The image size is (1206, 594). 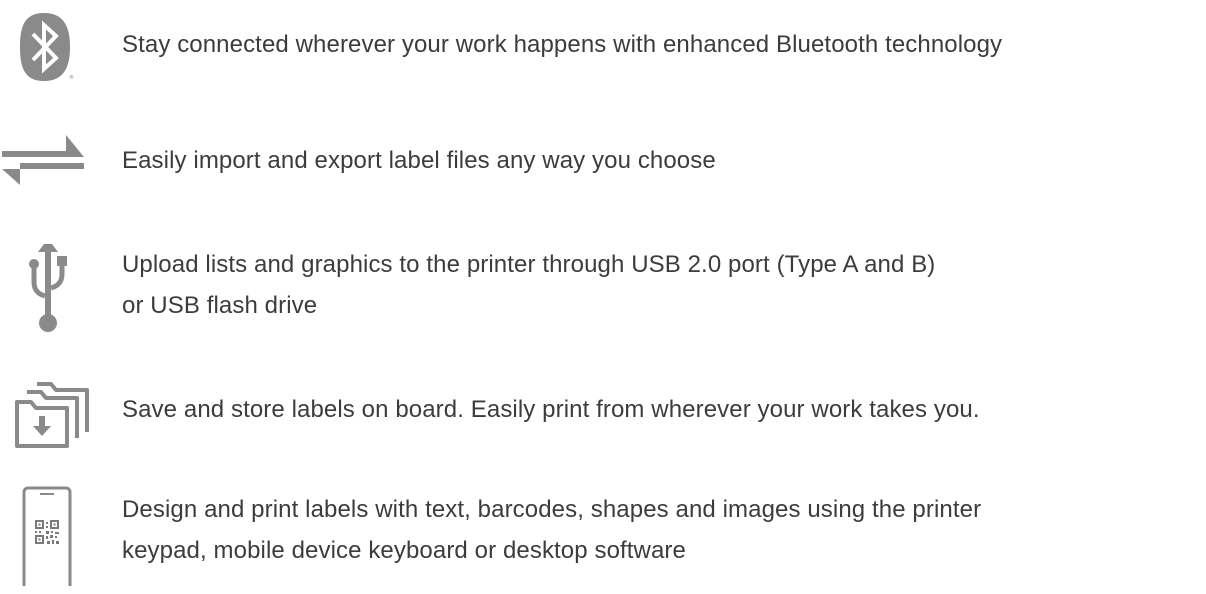 I want to click on transfer-arrows-icon, so click(x=43, y=160).